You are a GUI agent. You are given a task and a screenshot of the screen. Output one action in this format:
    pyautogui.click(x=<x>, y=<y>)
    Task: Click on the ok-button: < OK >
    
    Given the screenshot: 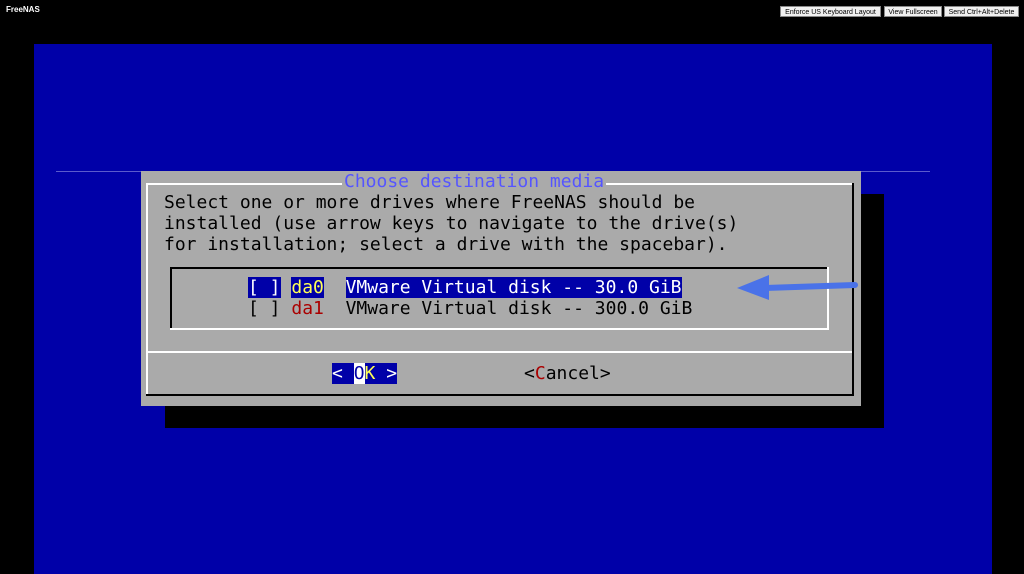 What is the action you would take?
    pyautogui.click(x=365, y=373)
    